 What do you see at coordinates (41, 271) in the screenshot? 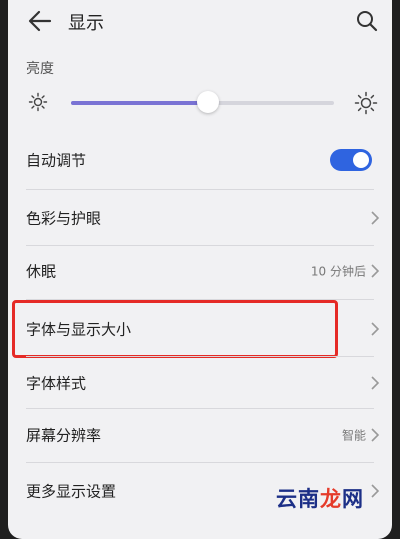
I see `row-label: 休眠` at bounding box center [41, 271].